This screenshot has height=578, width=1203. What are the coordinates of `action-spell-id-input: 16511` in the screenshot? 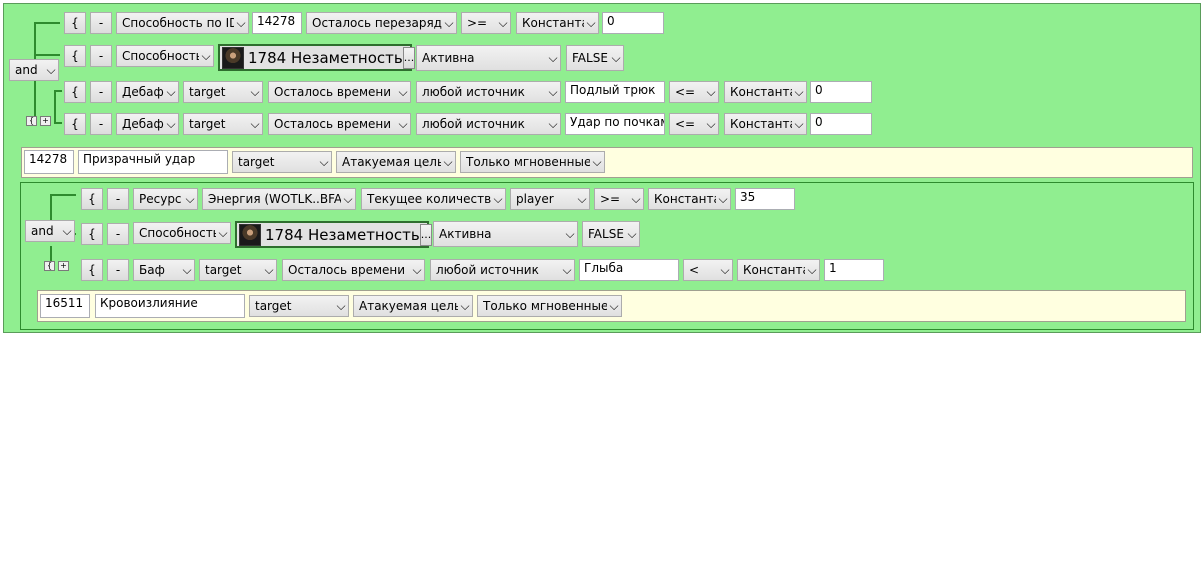 It's located at (65, 306).